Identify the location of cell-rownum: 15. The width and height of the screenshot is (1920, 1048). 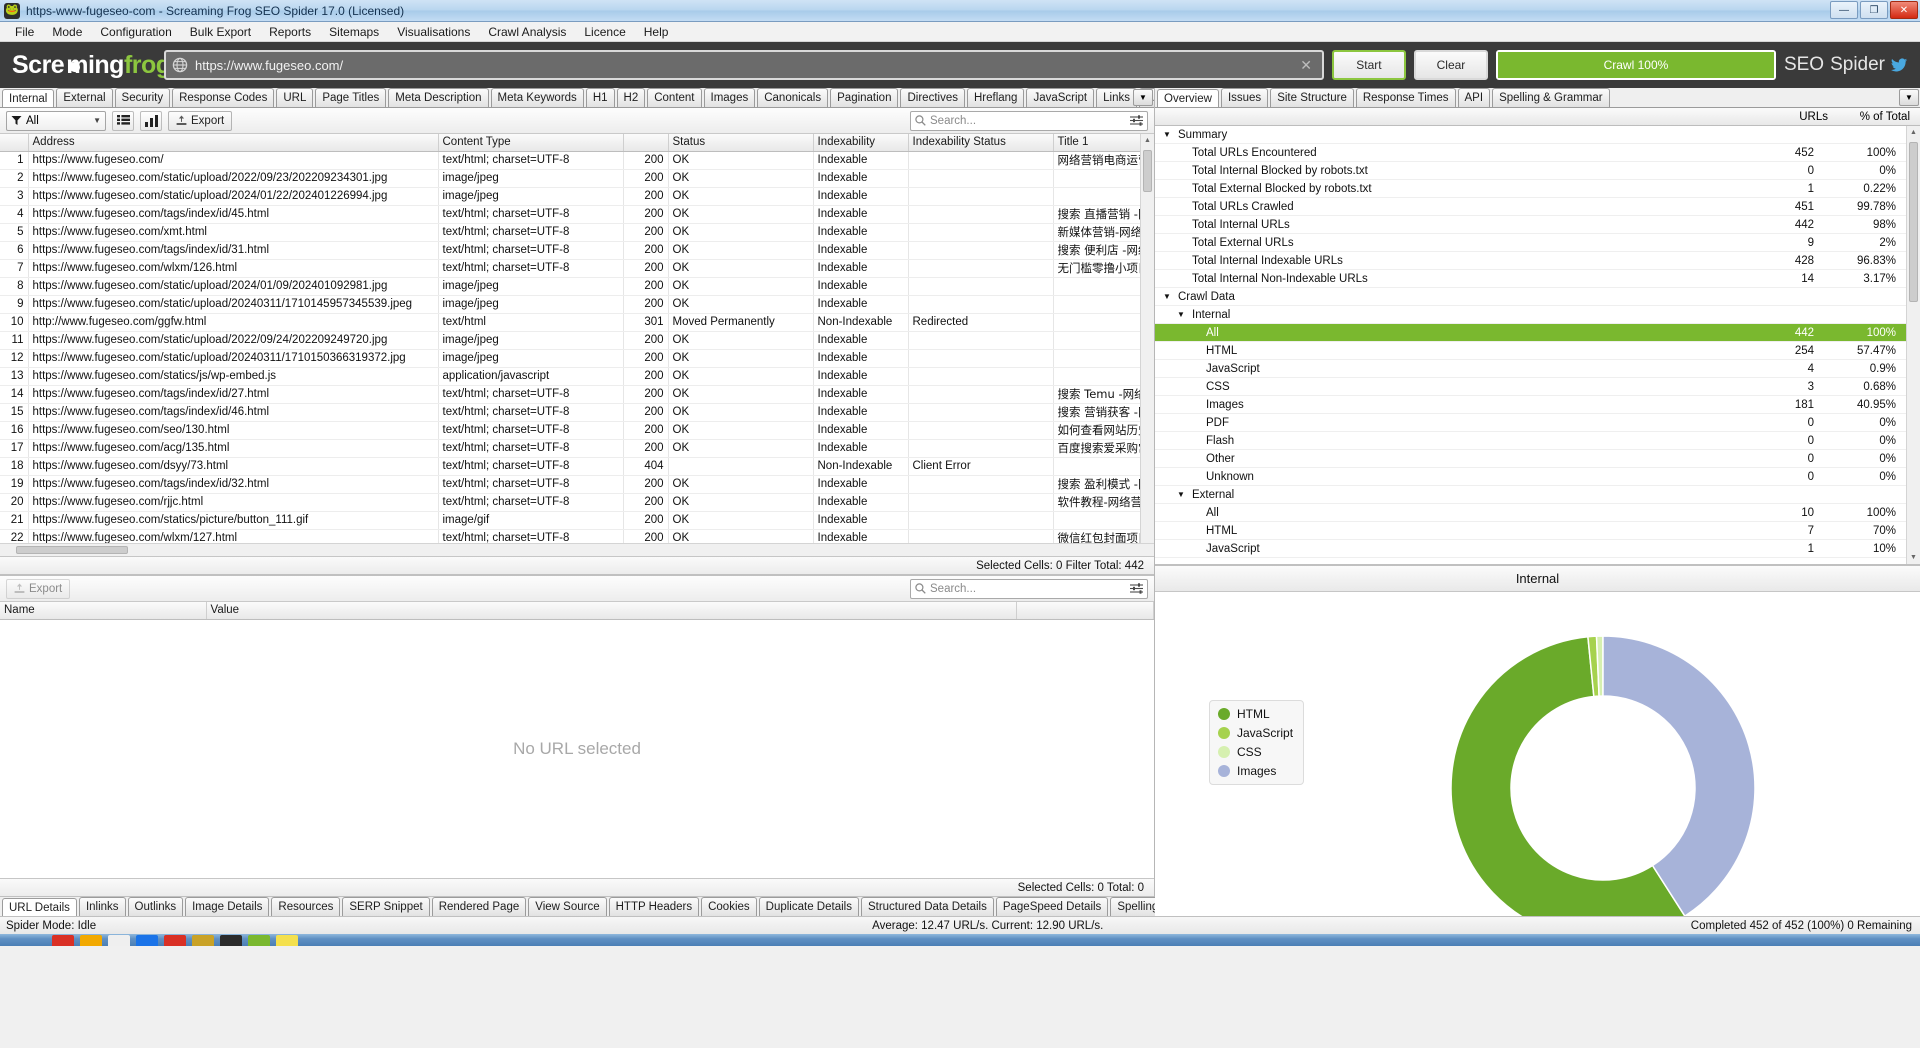
(14, 412).